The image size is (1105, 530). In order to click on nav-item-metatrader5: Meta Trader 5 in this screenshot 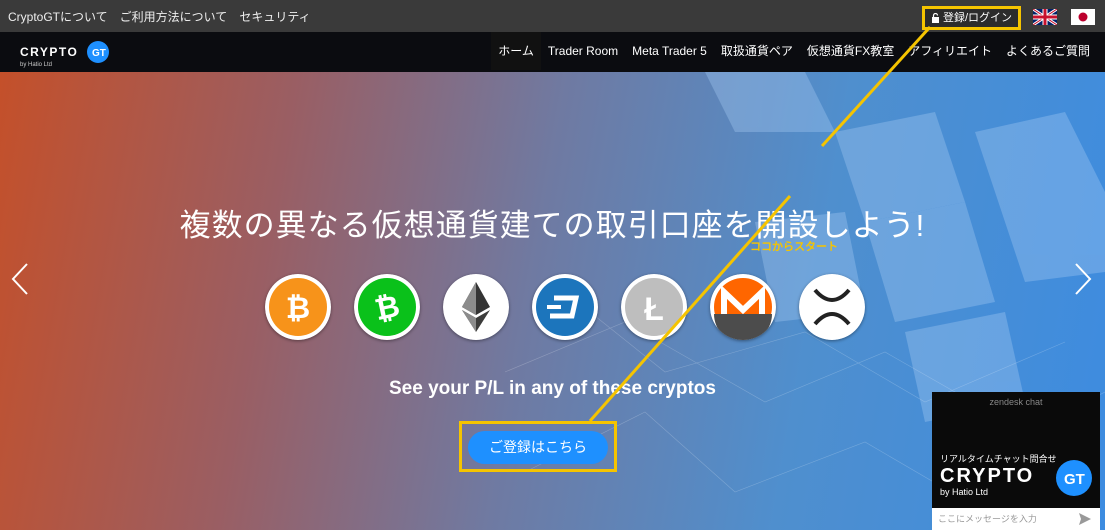, I will do `click(669, 51)`.